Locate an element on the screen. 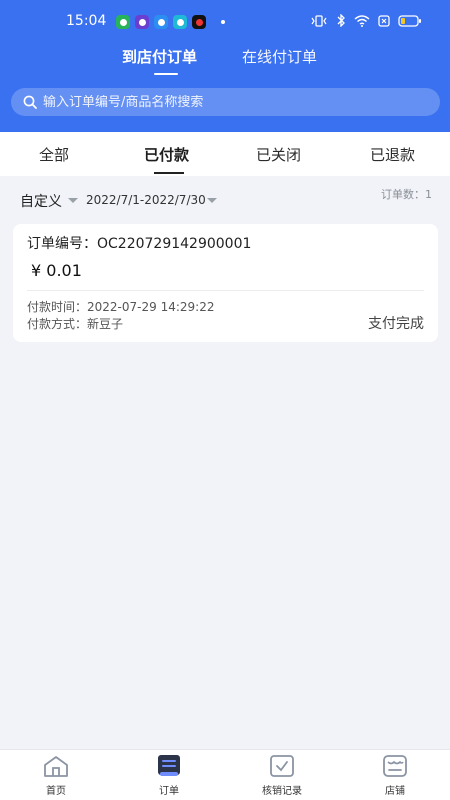  order-number-label: 订单编号： is located at coordinates (62, 244).